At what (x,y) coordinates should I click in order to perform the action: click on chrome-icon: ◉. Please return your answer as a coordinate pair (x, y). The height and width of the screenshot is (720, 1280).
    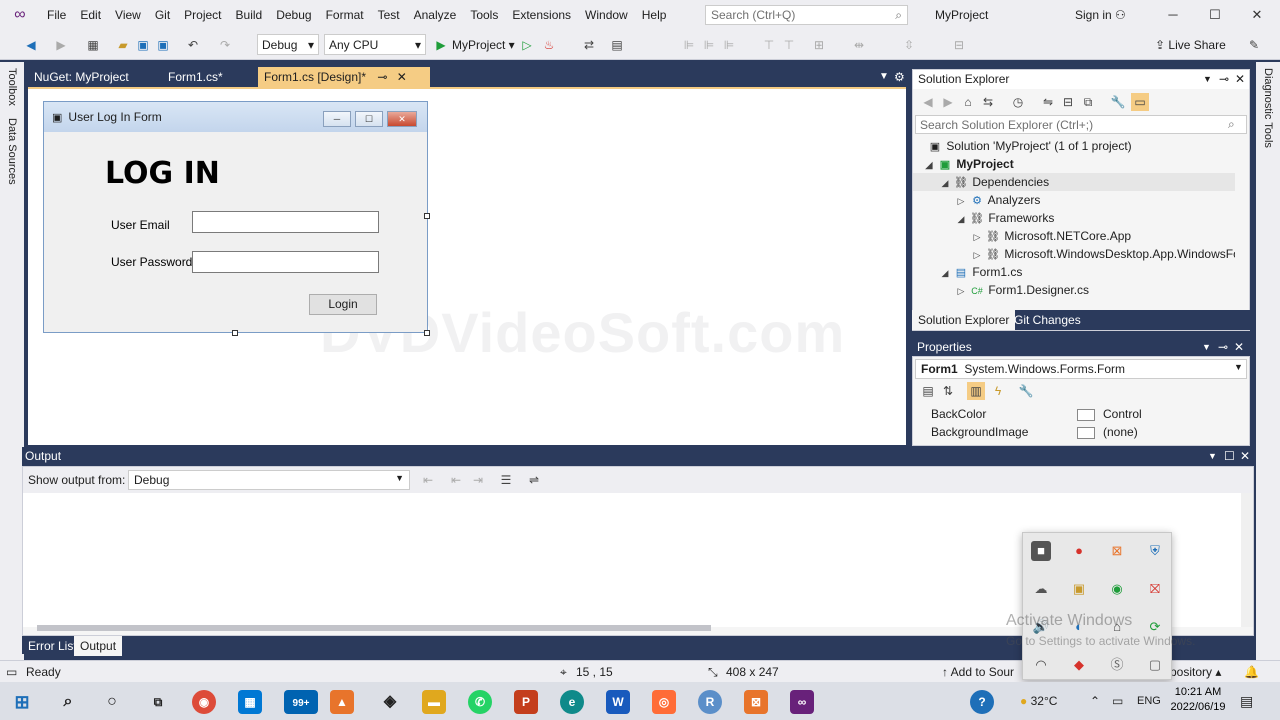
    Looking at the image, I should click on (1117, 589).